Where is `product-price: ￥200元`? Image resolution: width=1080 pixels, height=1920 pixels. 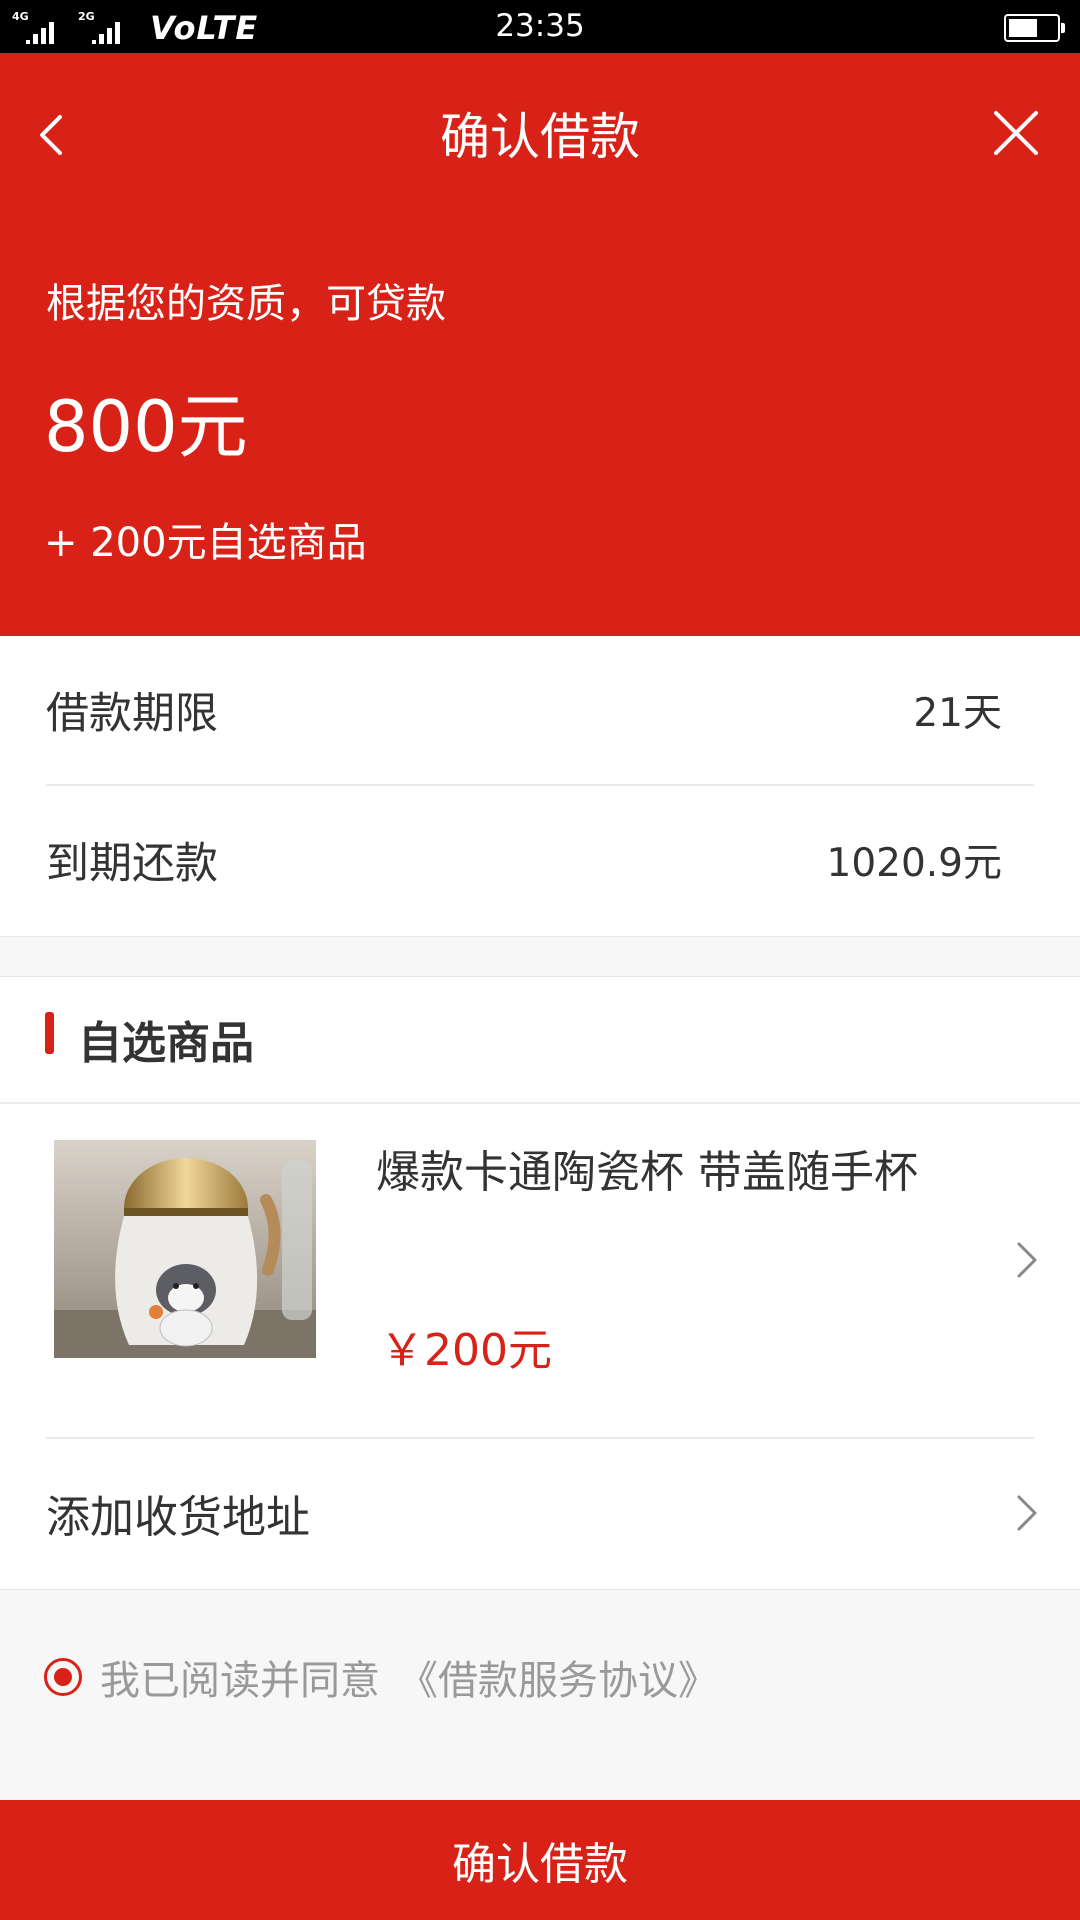
product-price: ￥200元 is located at coordinates (466, 1350).